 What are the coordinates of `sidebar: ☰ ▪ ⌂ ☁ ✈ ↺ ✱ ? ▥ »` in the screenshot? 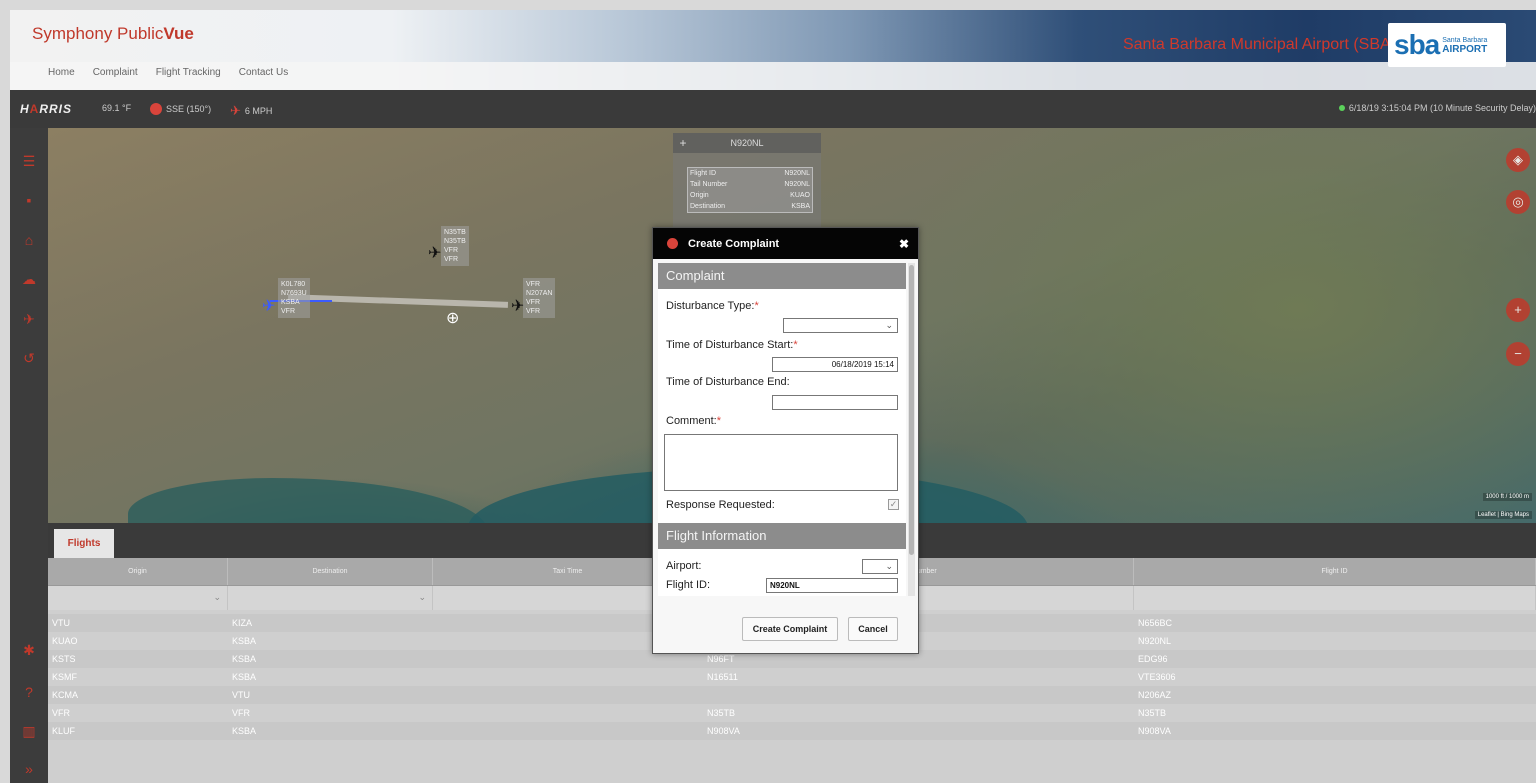 It's located at (29, 455).